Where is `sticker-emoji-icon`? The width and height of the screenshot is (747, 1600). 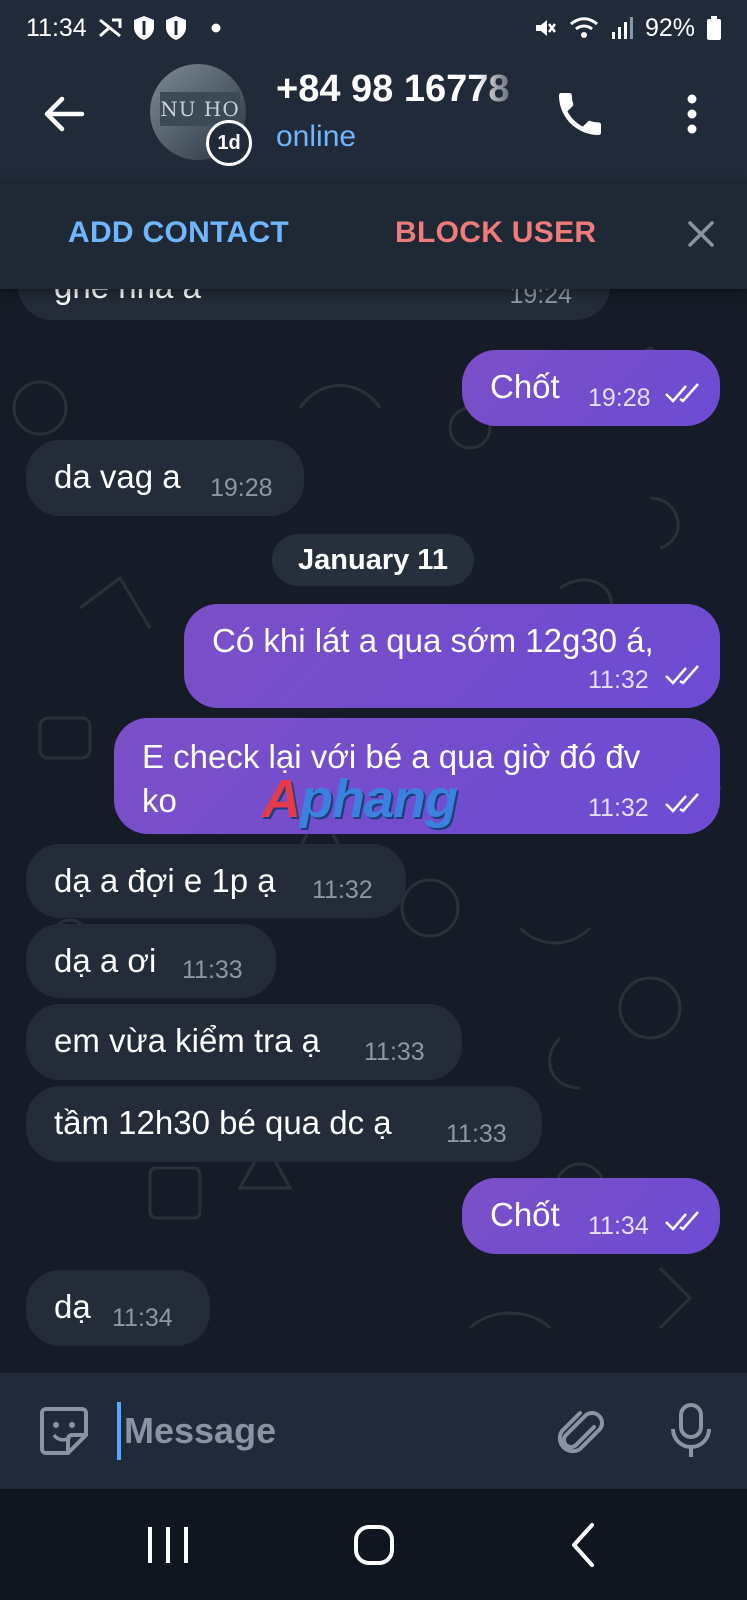 sticker-emoji-icon is located at coordinates (64, 1431).